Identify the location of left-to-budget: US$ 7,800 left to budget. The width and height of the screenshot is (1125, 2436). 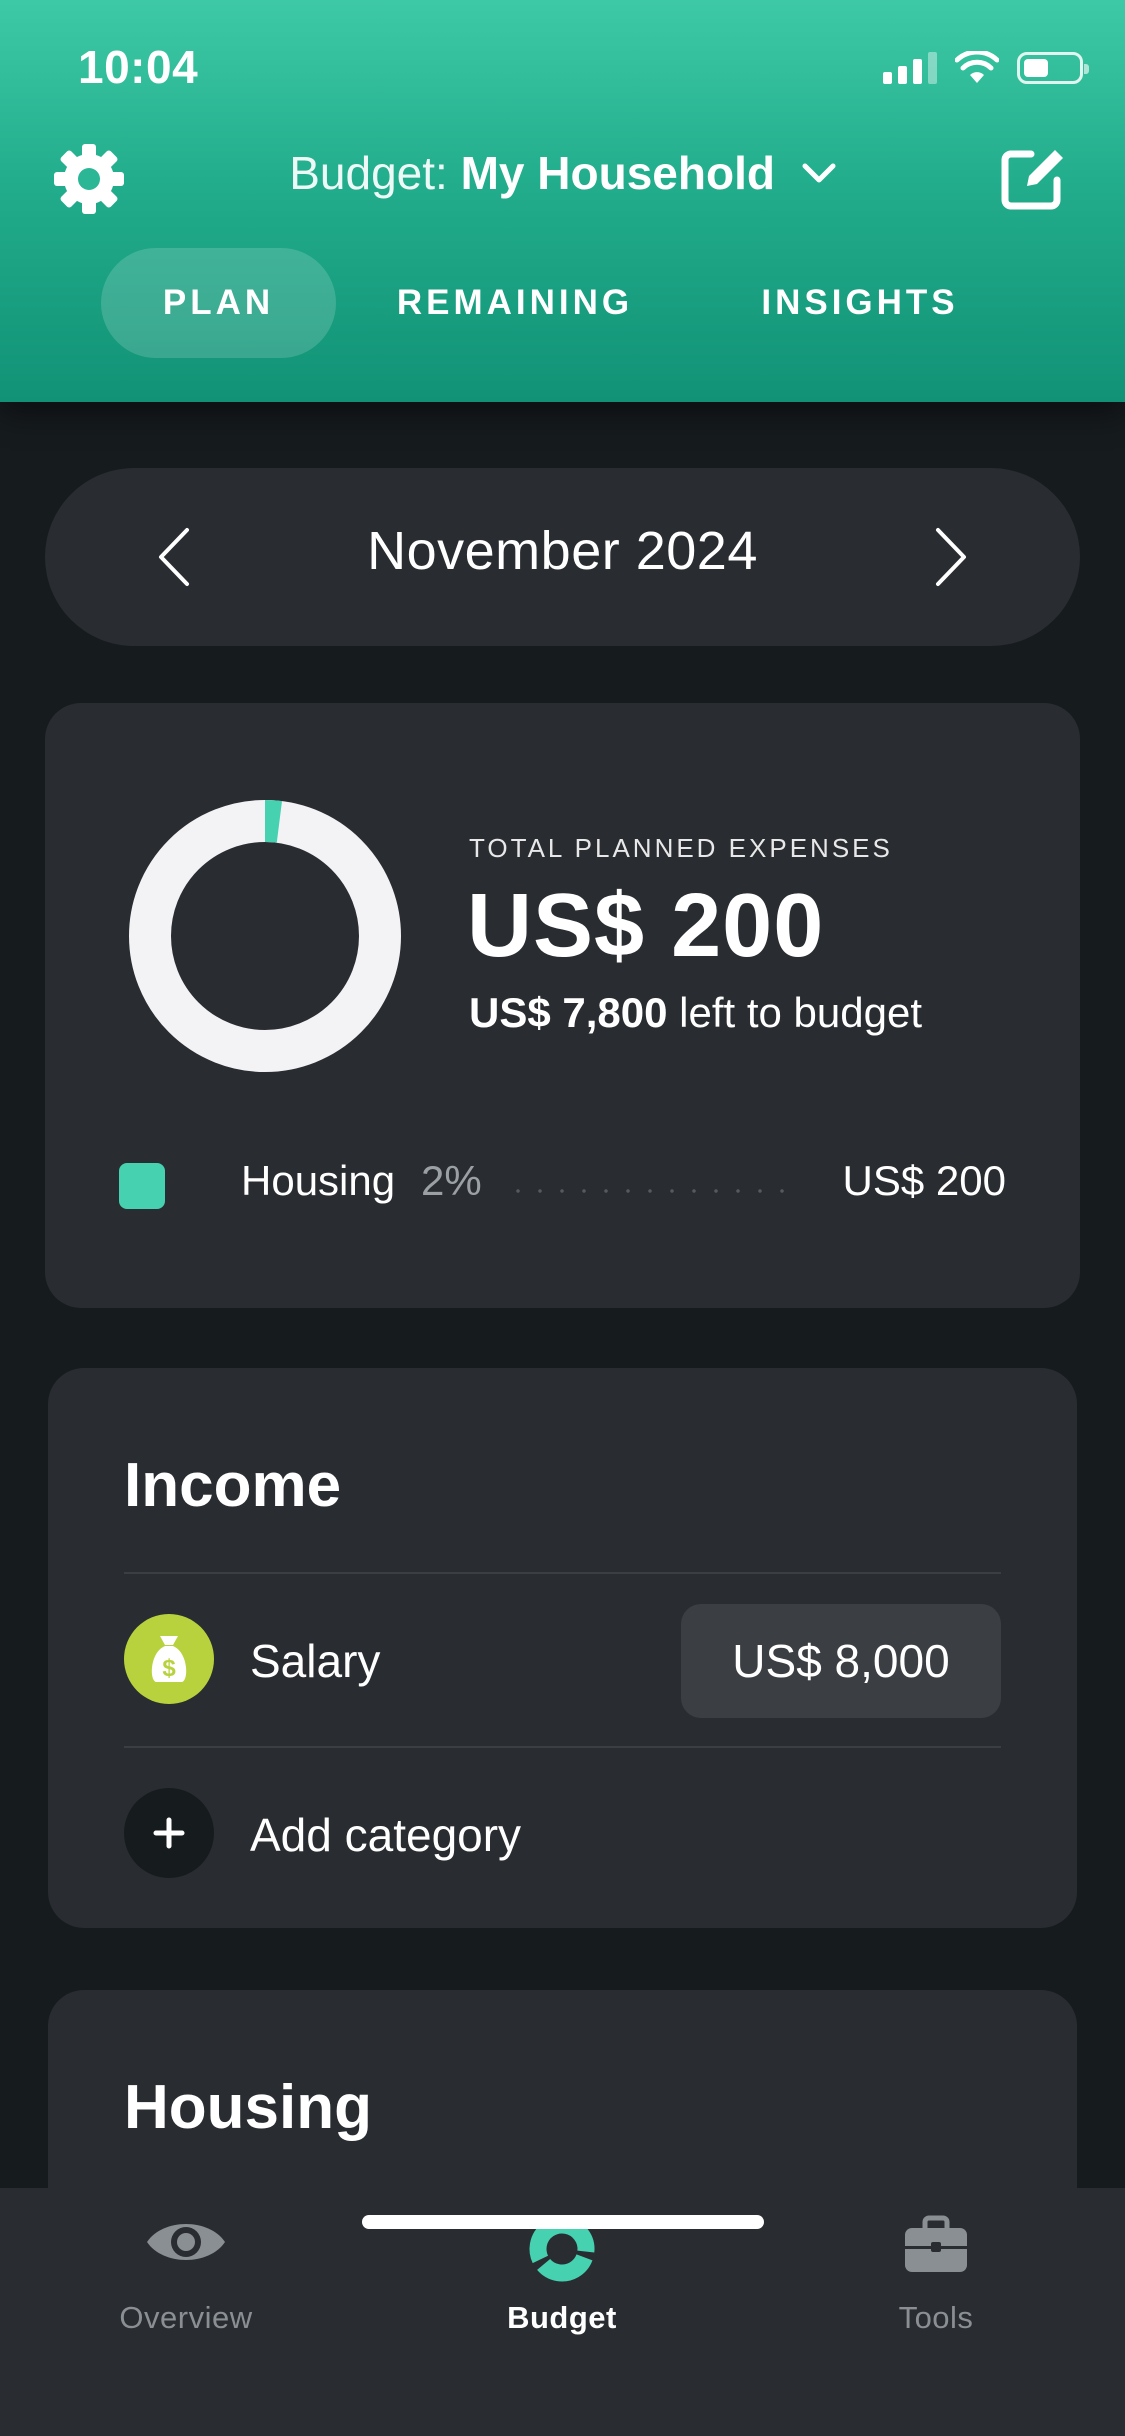
(695, 1013).